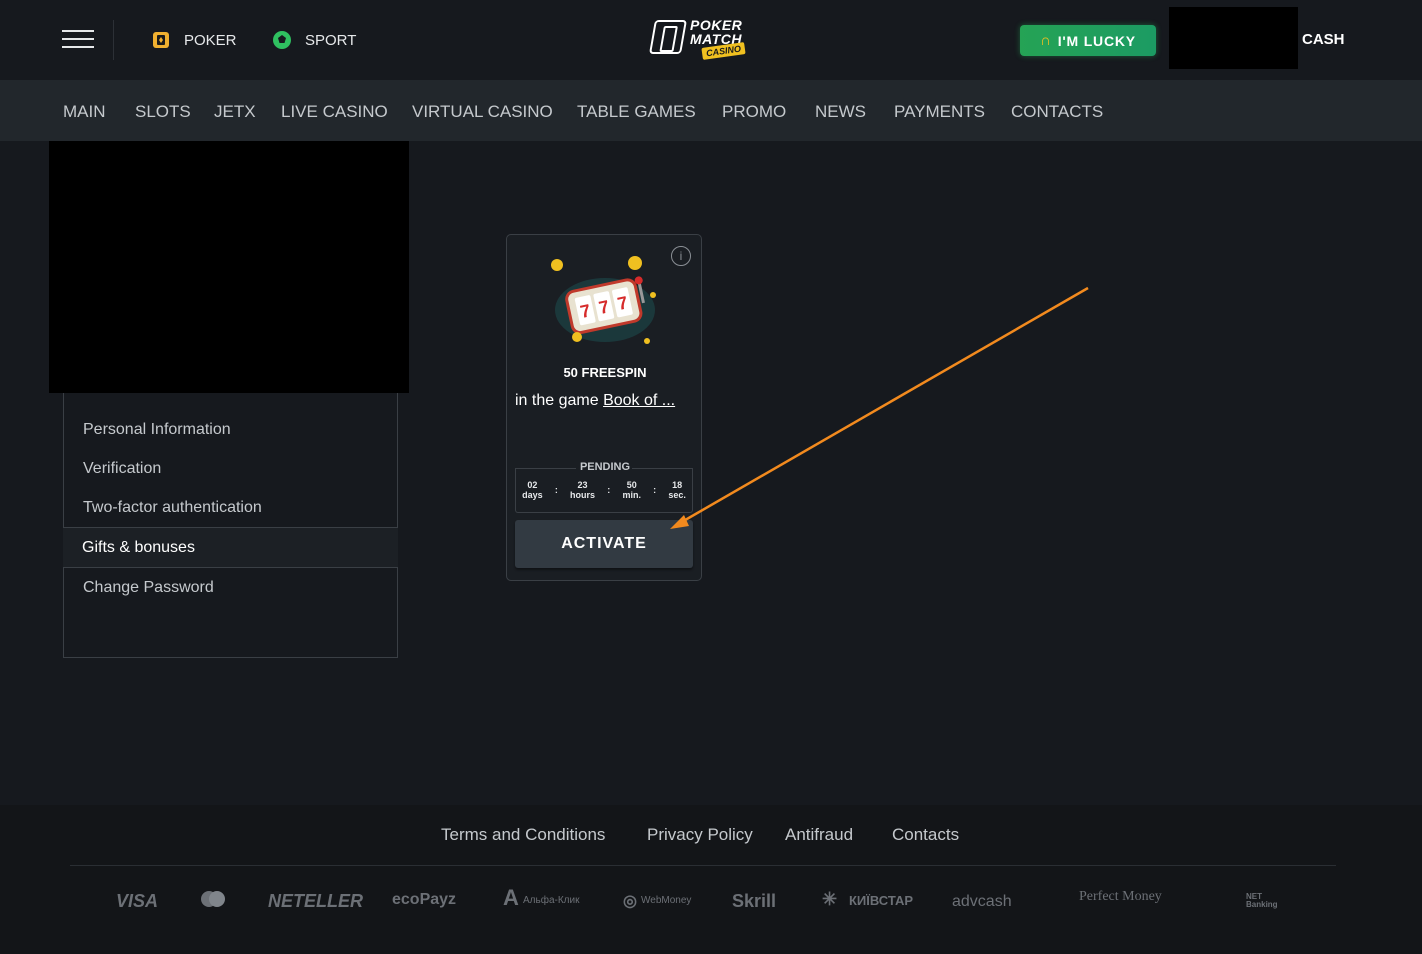  What do you see at coordinates (754, 112) in the screenshot?
I see `nav-promo: PROMO` at bounding box center [754, 112].